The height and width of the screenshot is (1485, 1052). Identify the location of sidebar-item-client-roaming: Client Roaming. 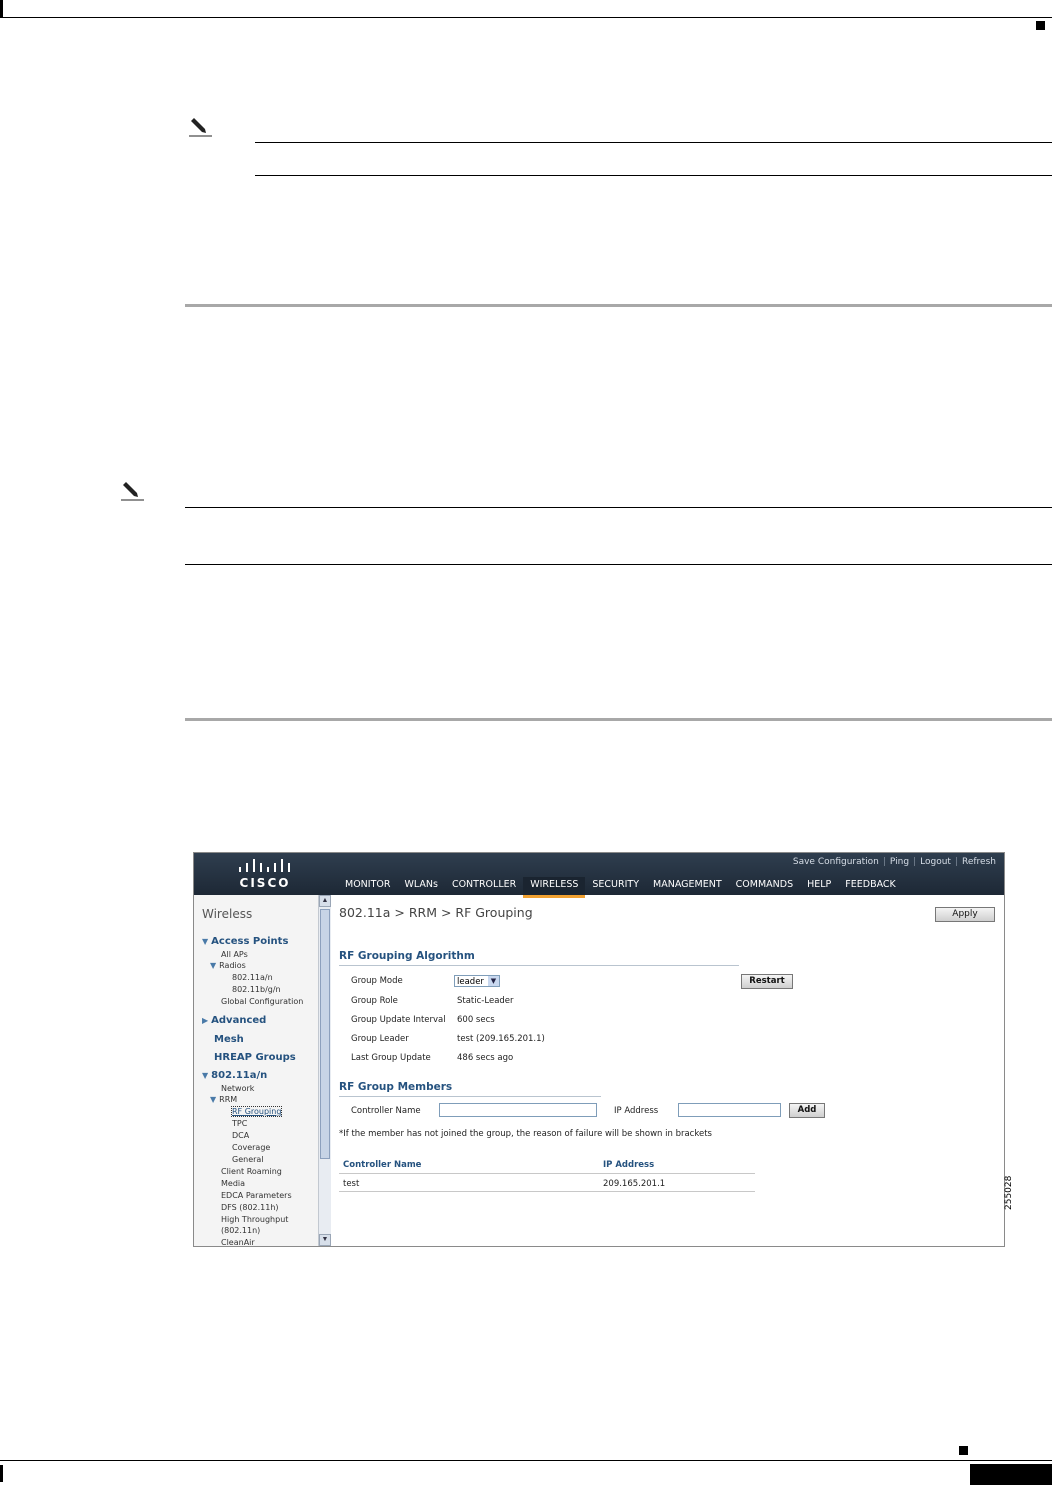
(251, 1171).